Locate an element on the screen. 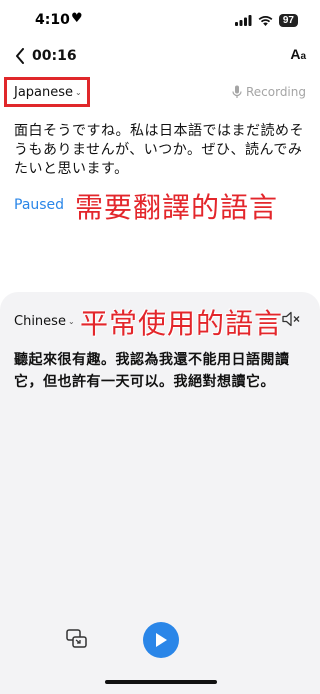  source-annotation: 需要翻譯的語言 is located at coordinates (177, 207).